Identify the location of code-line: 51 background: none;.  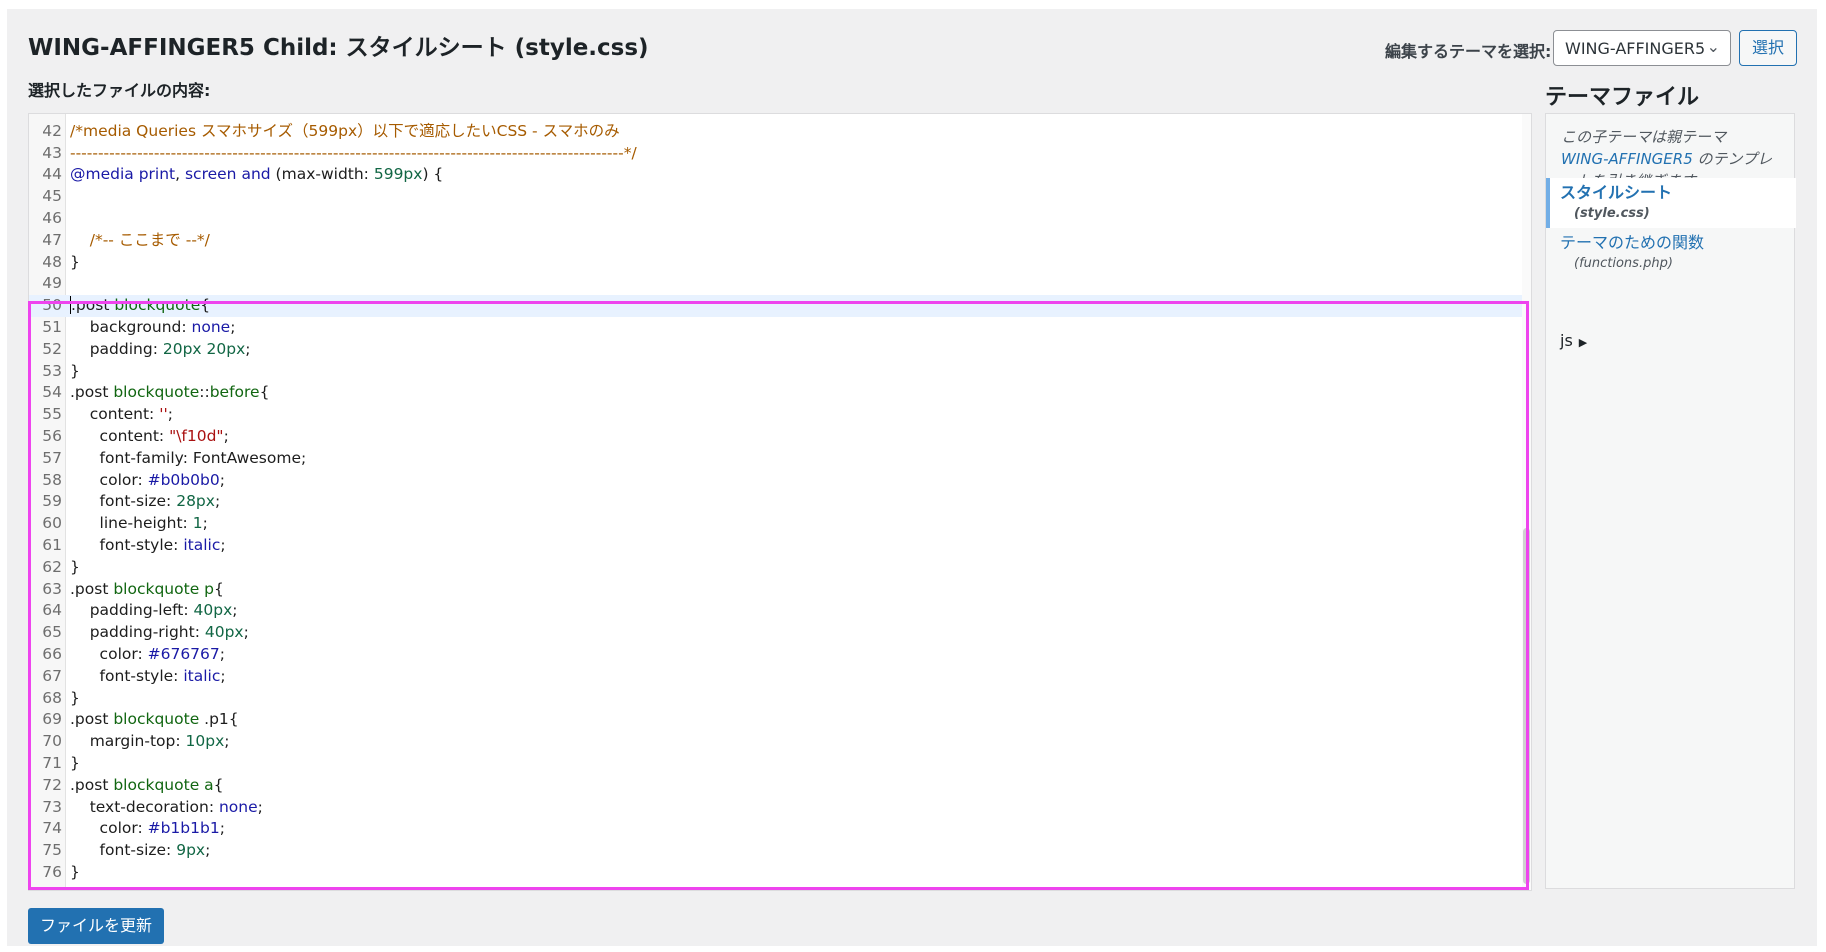
(780, 328).